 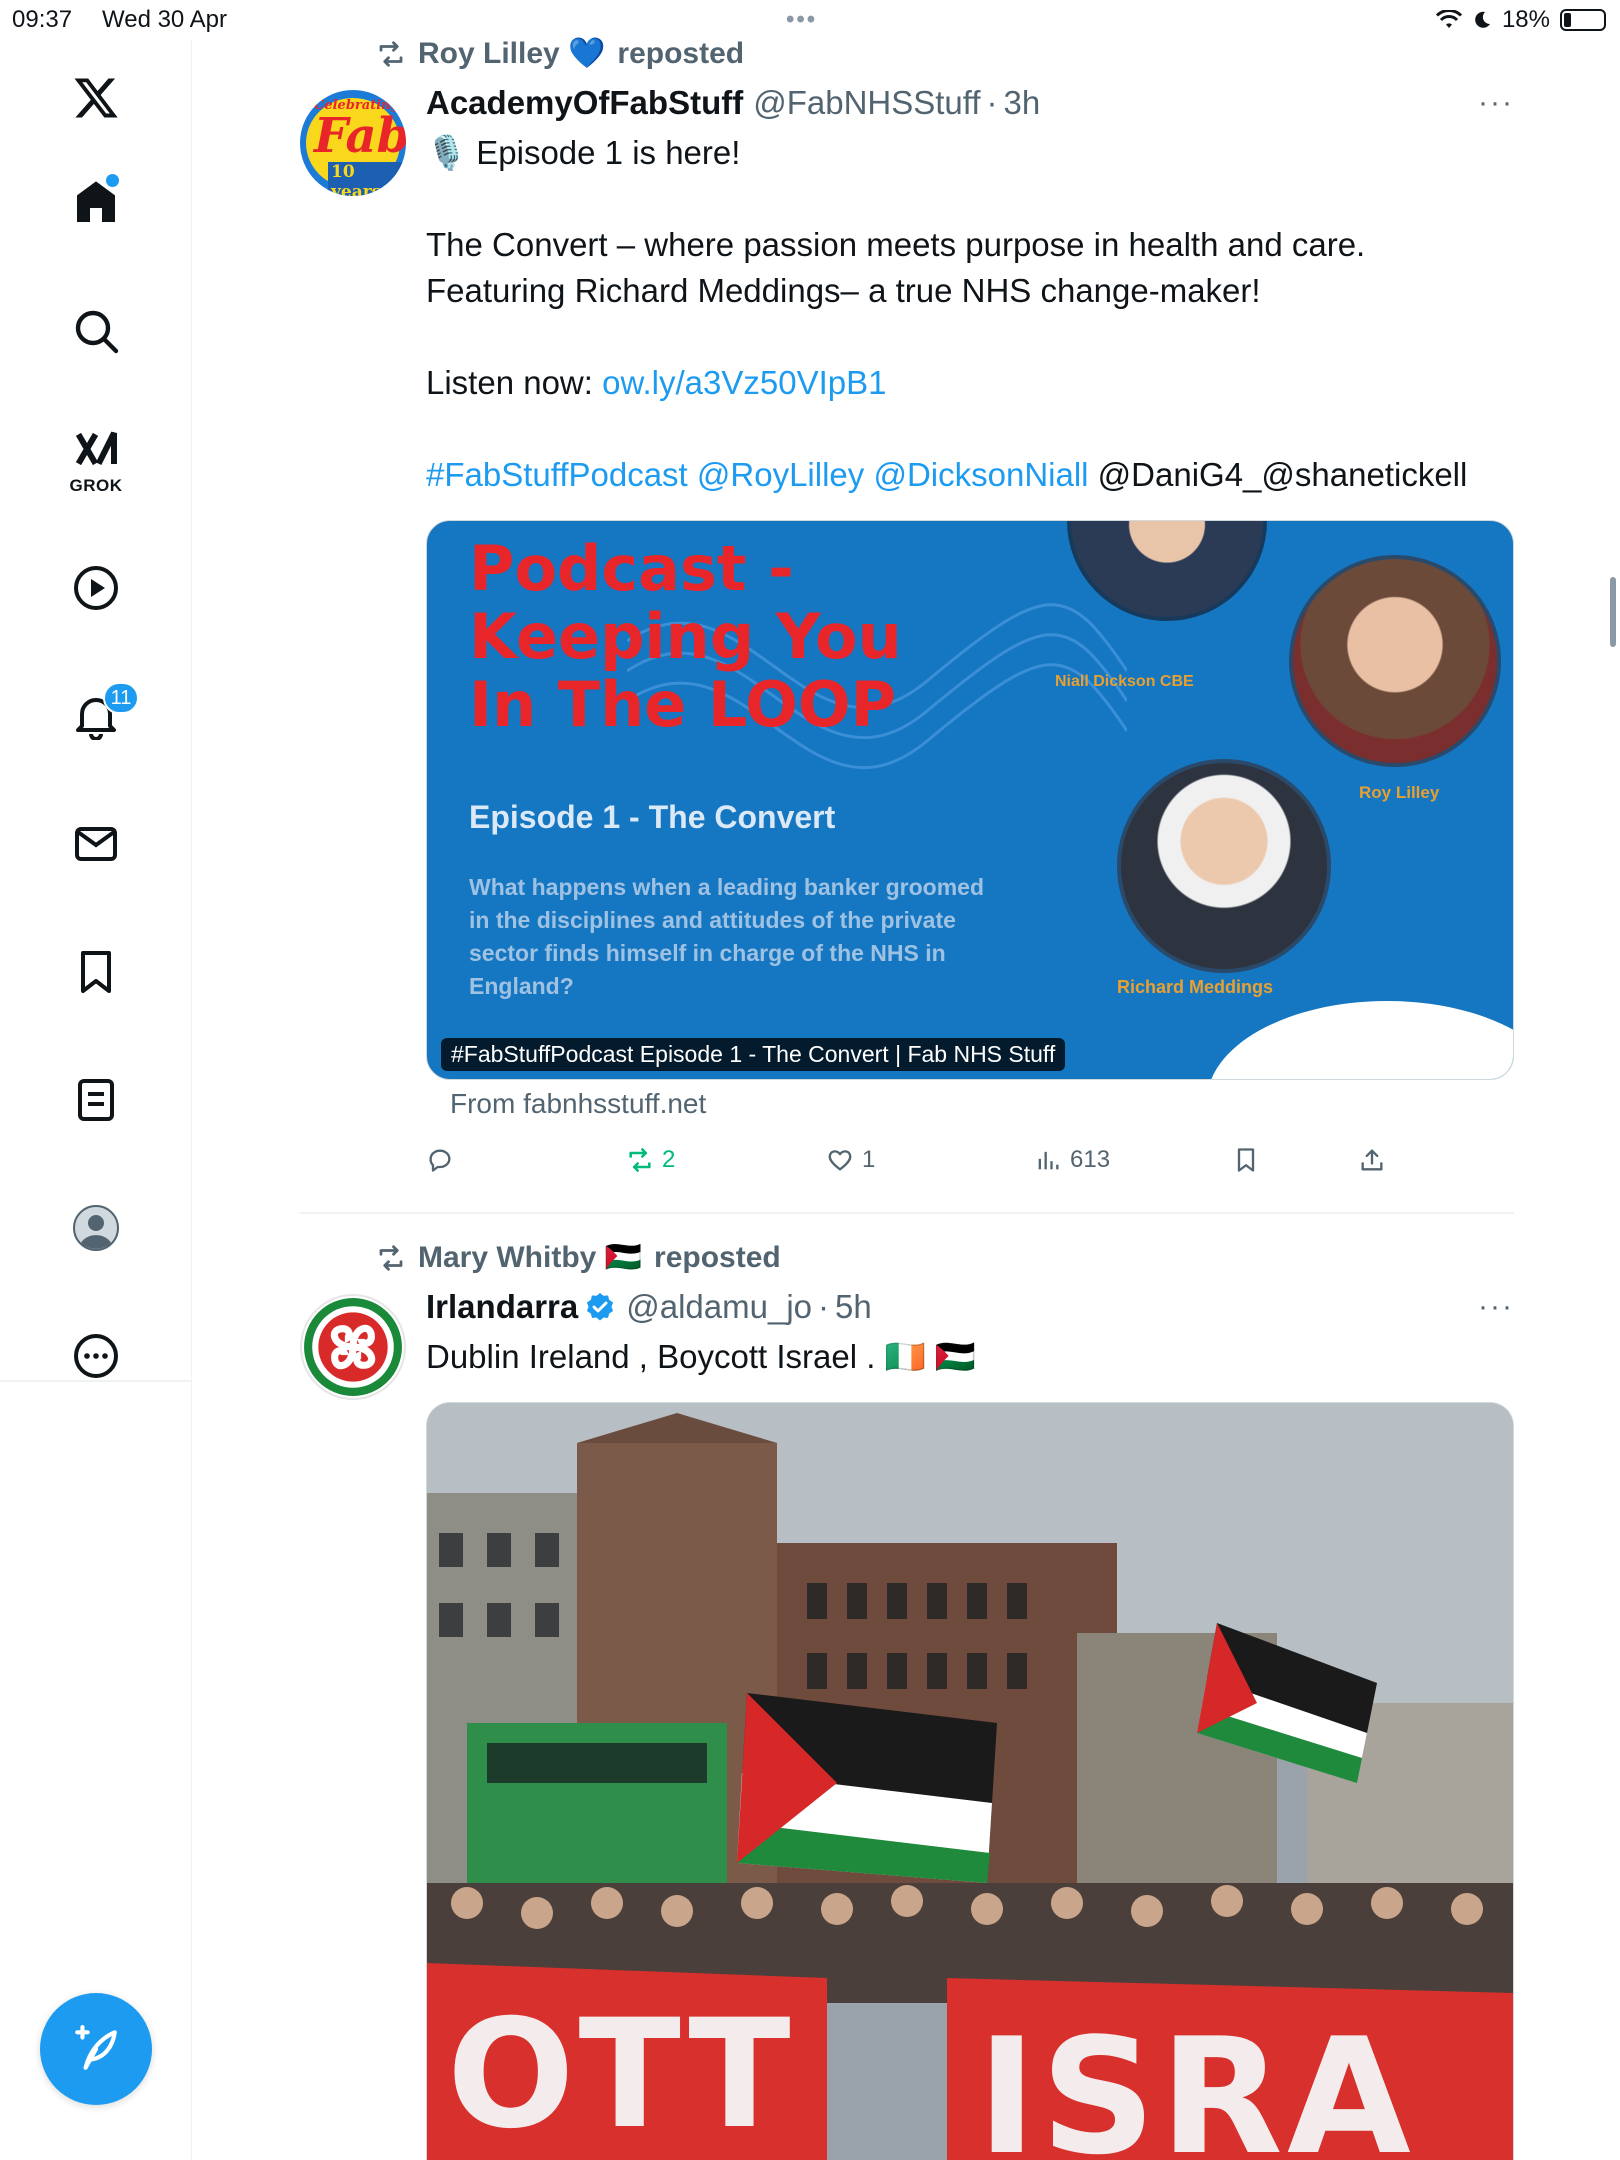 I want to click on reply-button, so click(x=440, y=1160).